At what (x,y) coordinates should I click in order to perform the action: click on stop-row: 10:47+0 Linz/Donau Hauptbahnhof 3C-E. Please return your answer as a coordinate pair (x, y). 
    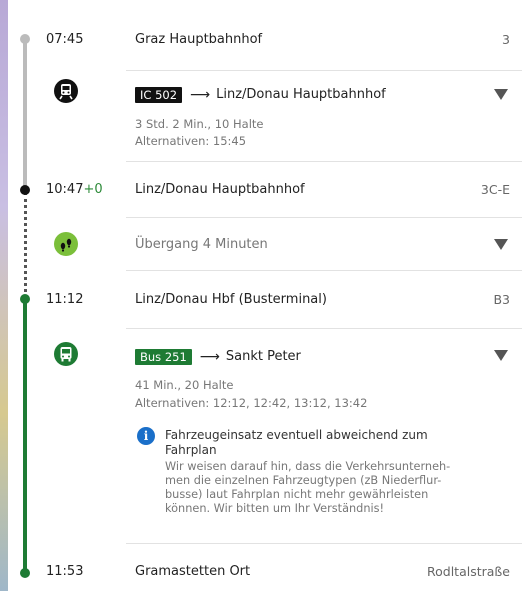
    Looking at the image, I should click on (265, 189).